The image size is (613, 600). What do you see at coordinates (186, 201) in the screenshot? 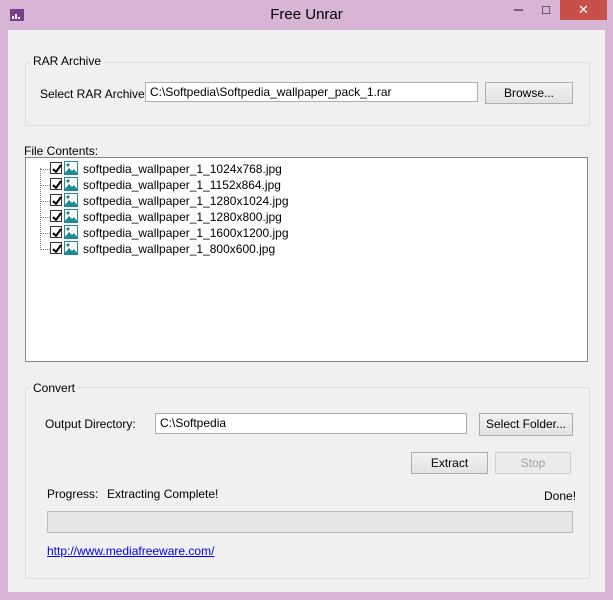
I see `file-name: softpedia_wallpaper_1_1280x1024.jpg` at bounding box center [186, 201].